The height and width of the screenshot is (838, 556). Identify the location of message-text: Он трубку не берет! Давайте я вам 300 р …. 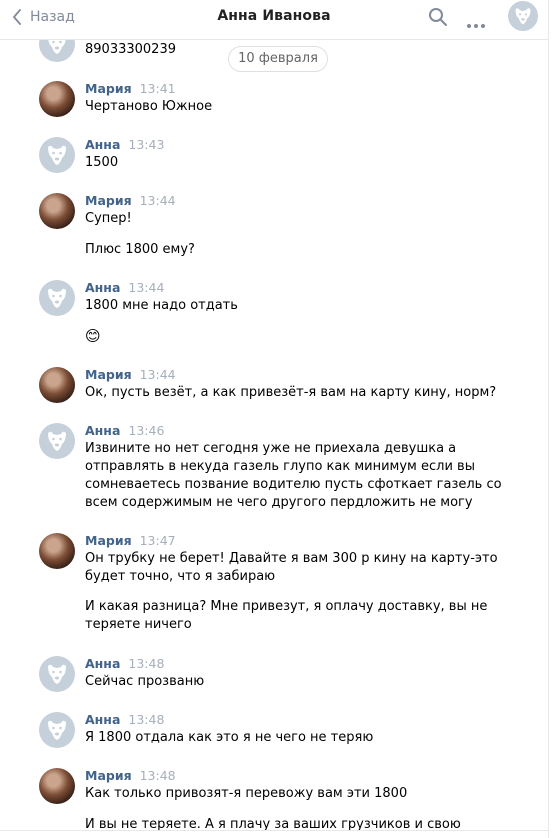
(291, 558).